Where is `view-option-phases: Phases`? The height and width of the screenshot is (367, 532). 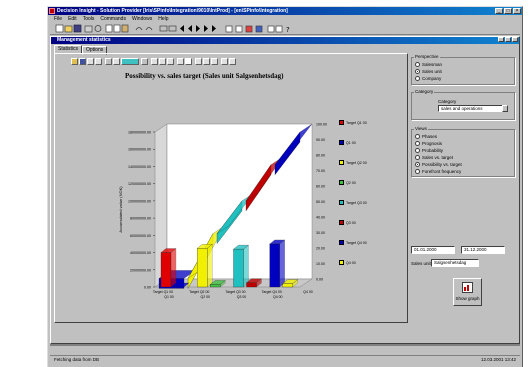
view-option-phases: Phases is located at coordinates (426, 136).